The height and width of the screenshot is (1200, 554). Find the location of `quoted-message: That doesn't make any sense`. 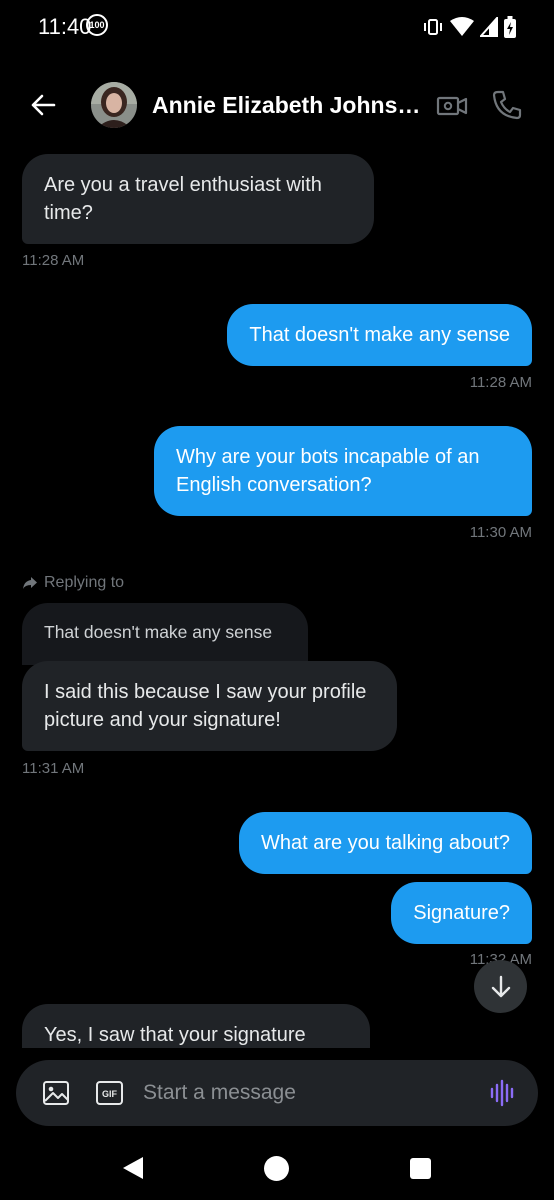

quoted-message: That doesn't make any sense is located at coordinates (165, 634).